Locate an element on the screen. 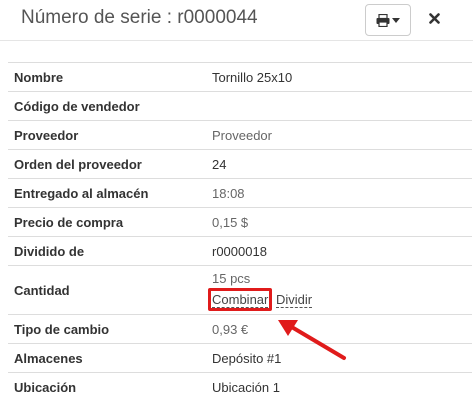 The height and width of the screenshot is (400, 473). table-row: Ubicación Ubicación 1 is located at coordinates (240, 386).